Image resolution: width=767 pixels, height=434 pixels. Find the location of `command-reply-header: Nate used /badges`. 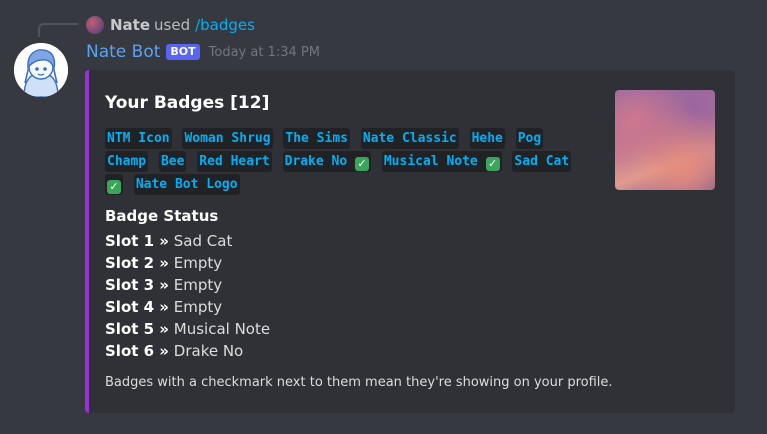

command-reply-header: Nate used /badges is located at coordinates (170, 25).